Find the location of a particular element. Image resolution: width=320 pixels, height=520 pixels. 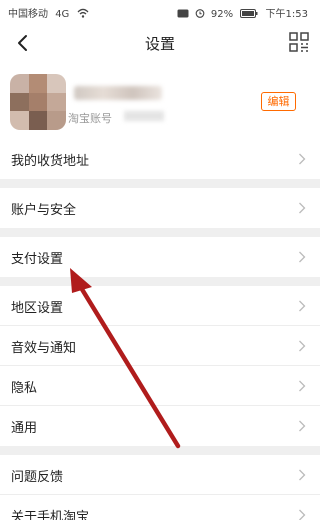

nickname-blurred is located at coordinates (118, 93).